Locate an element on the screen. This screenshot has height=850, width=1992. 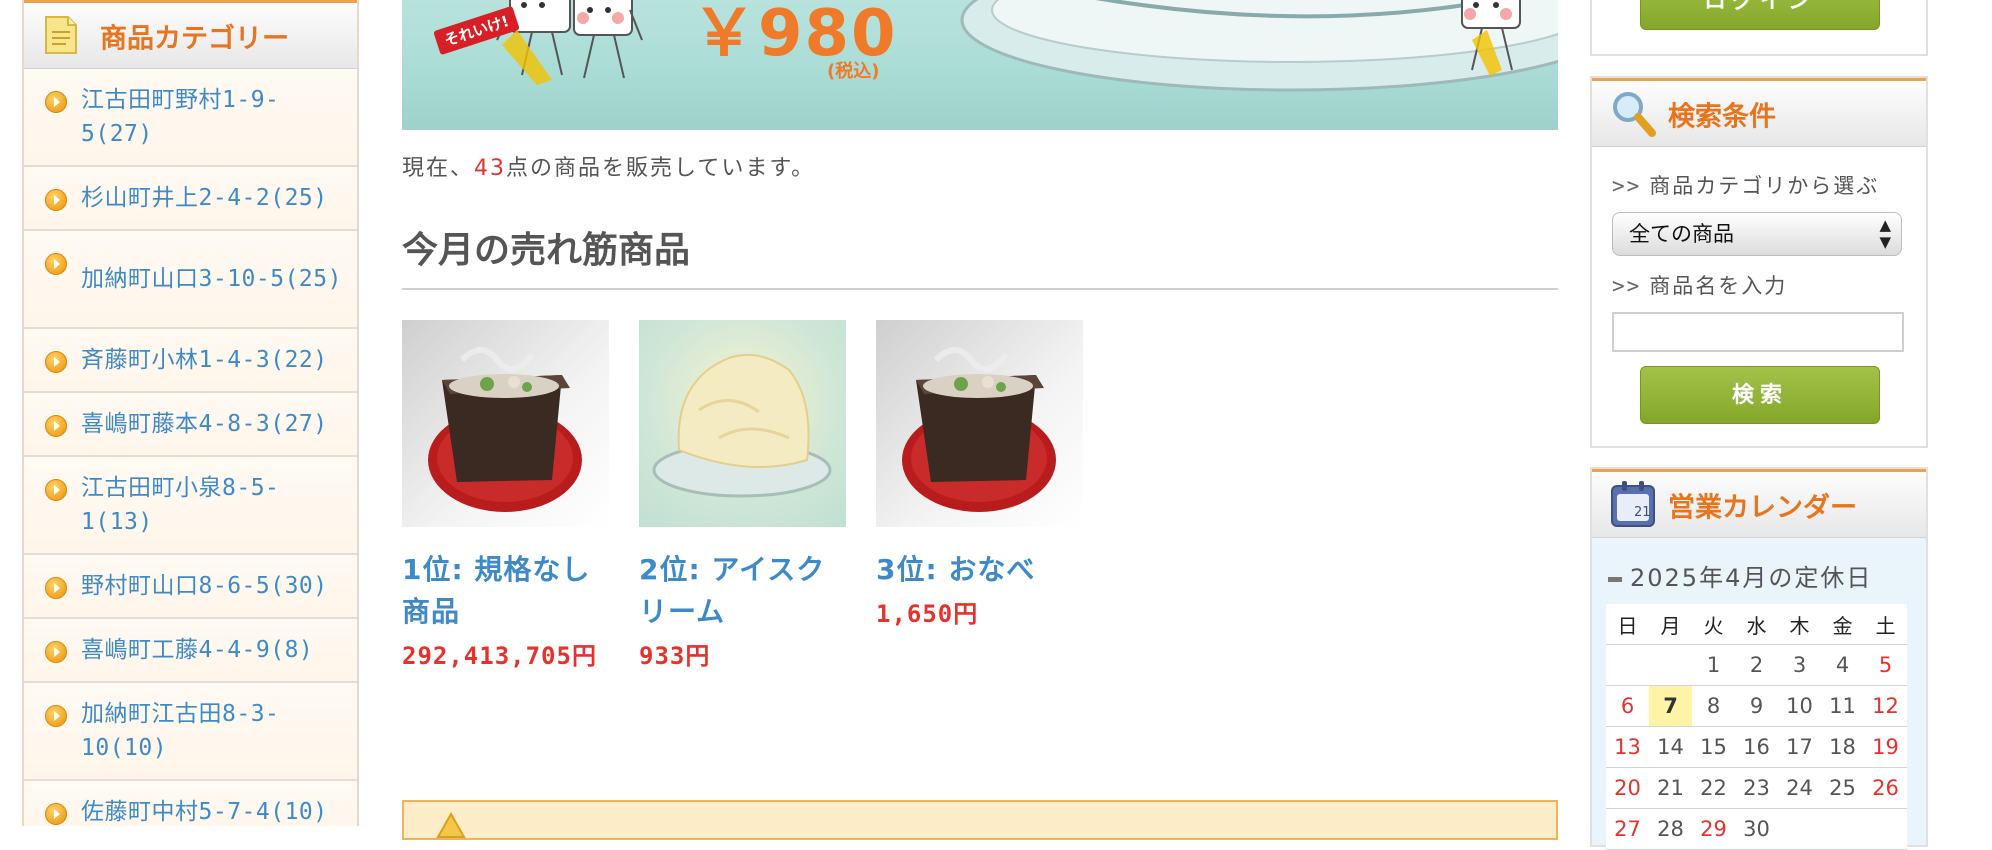
calendar-weekday-row: 日月火水木金土 is located at coordinates (1756, 624).